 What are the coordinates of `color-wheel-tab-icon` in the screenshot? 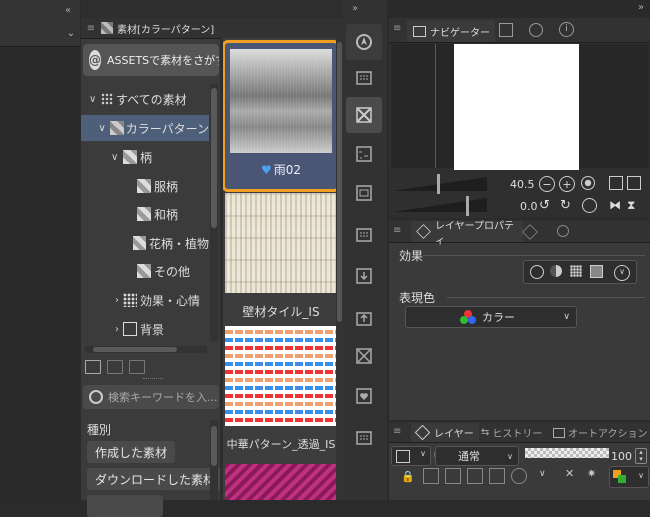 It's located at (536, 30).